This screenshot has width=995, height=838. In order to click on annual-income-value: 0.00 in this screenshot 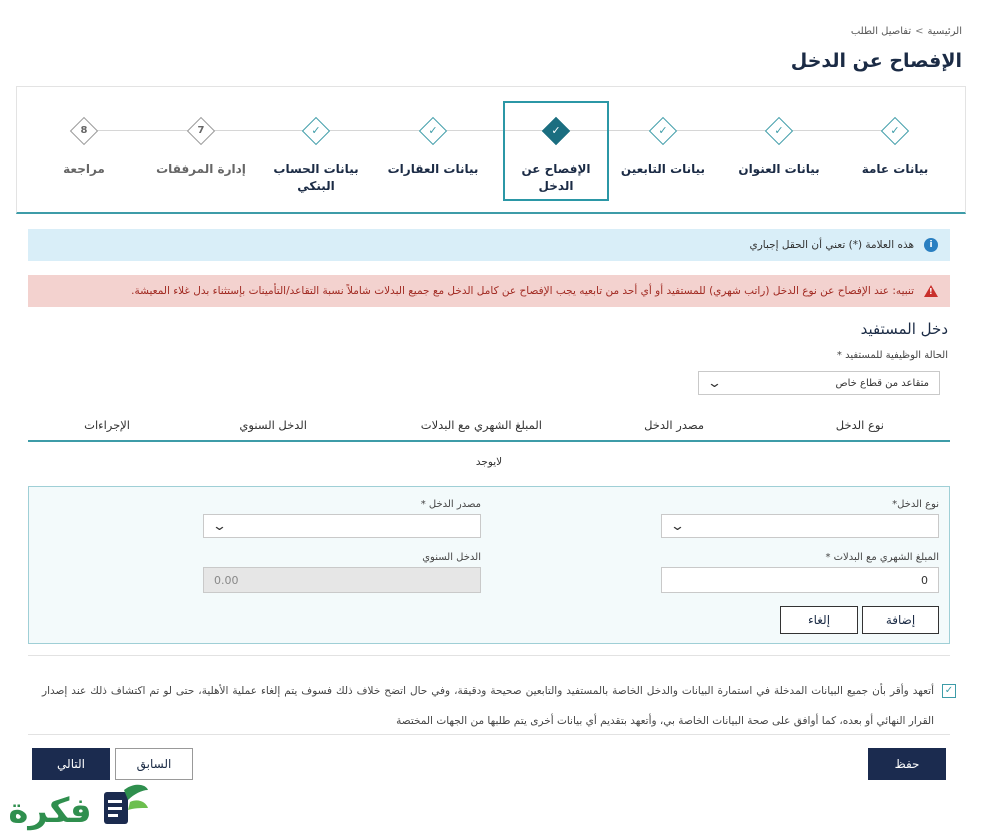, I will do `click(226, 580)`.